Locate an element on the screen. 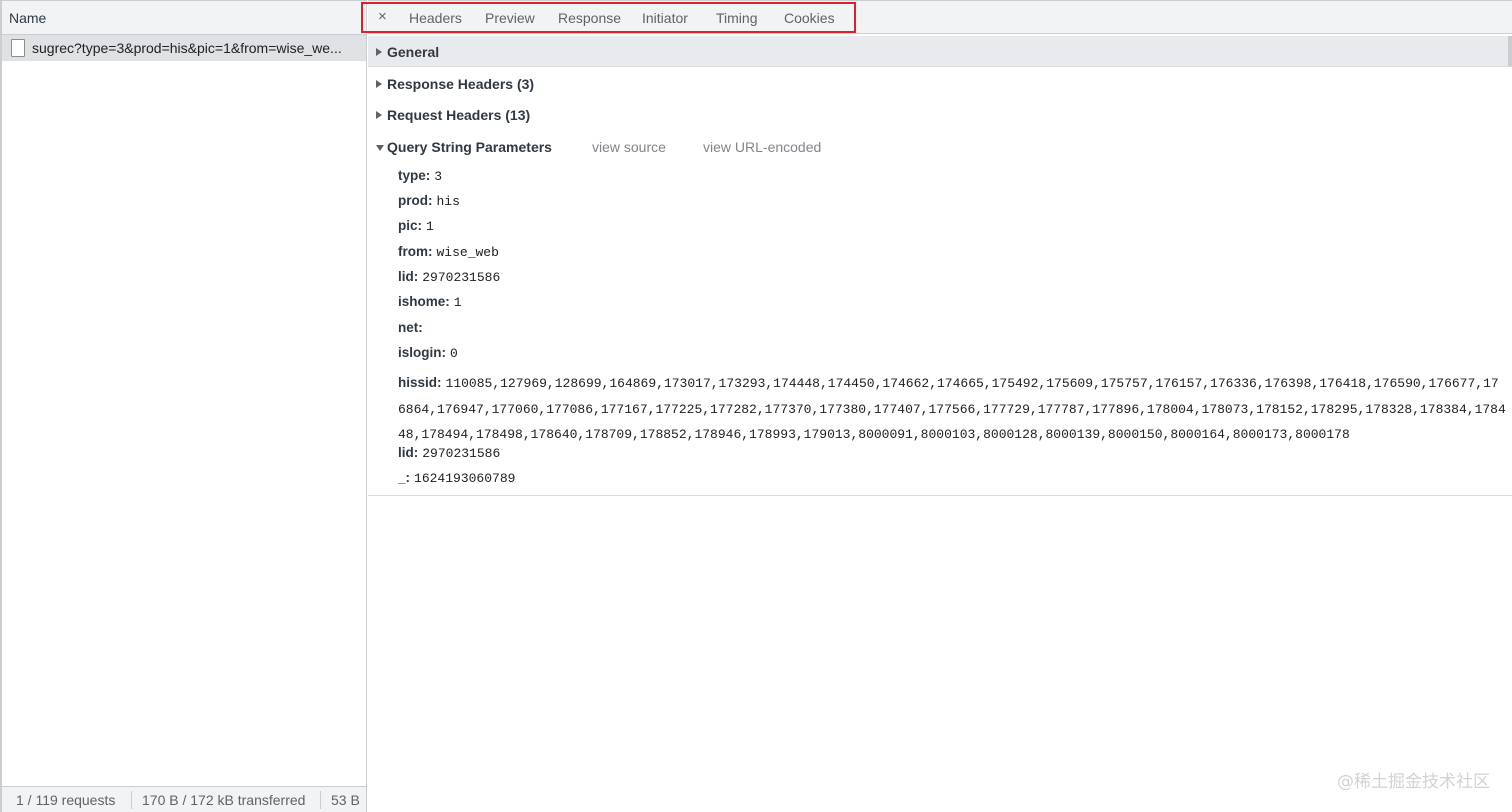 This screenshot has height=812, width=1512. close-icon: × is located at coordinates (382, 16).